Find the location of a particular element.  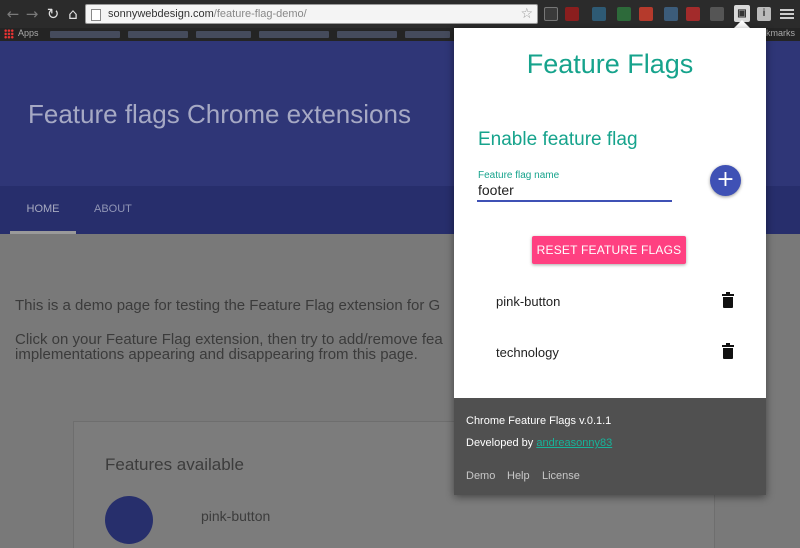

page-title: Feature flags Chrome extensions is located at coordinates (219, 114).